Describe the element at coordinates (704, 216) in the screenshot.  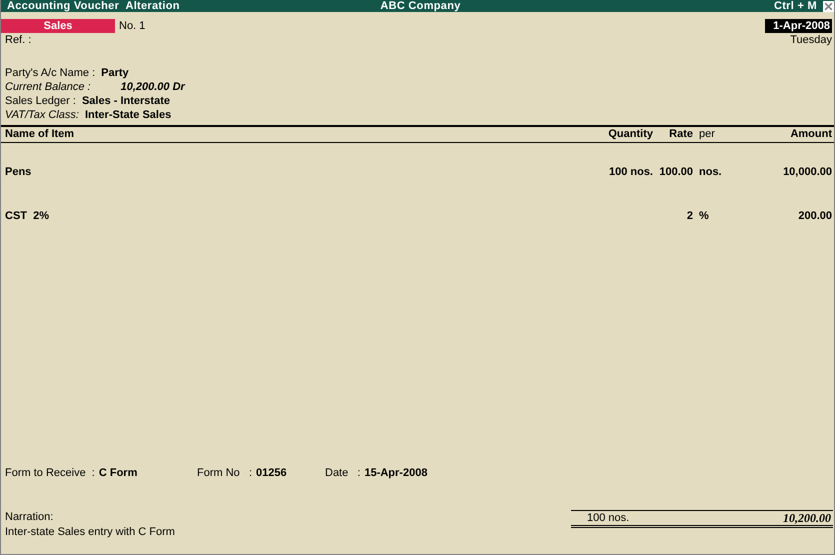
I see `table-cell-text: %` at that location.